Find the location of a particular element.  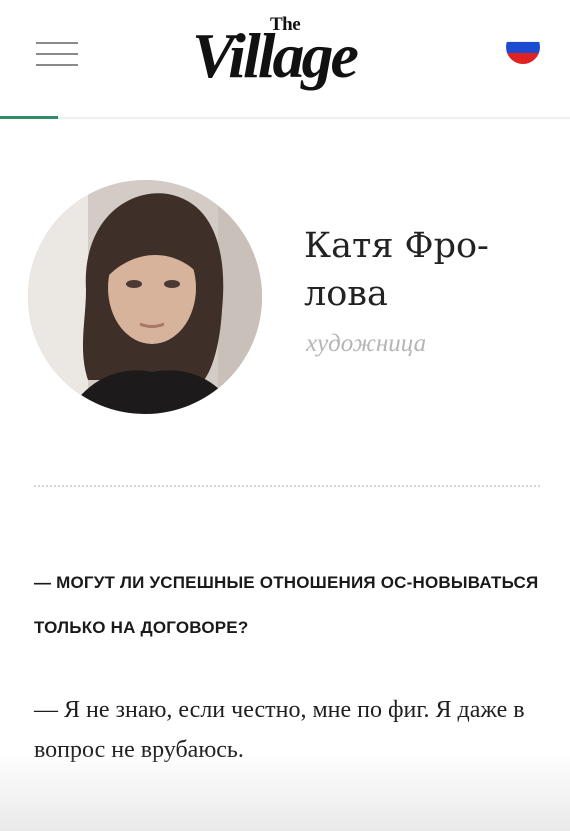

menu-bar-middle is located at coordinates (57, 54).